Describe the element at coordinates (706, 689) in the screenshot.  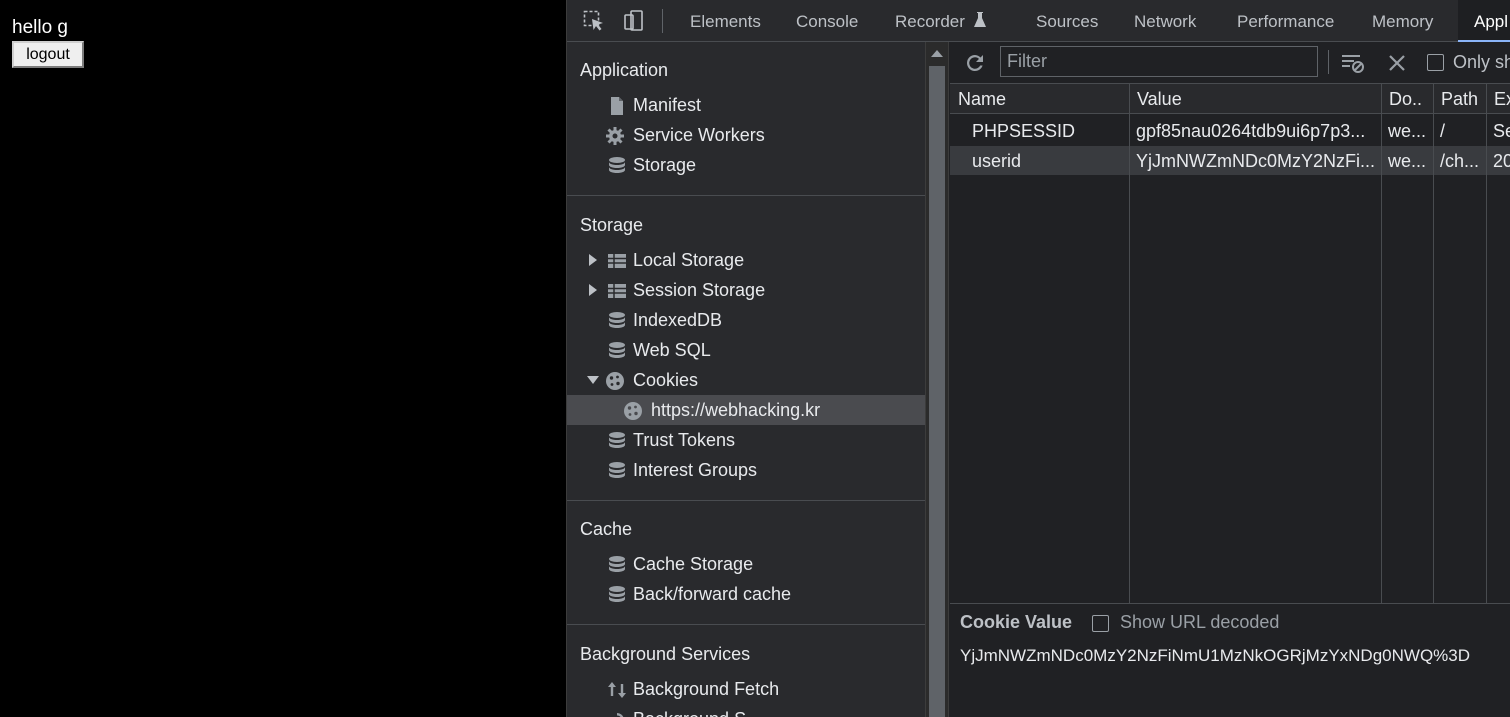
I see `sidebar-item-label: Background Fetch` at that location.